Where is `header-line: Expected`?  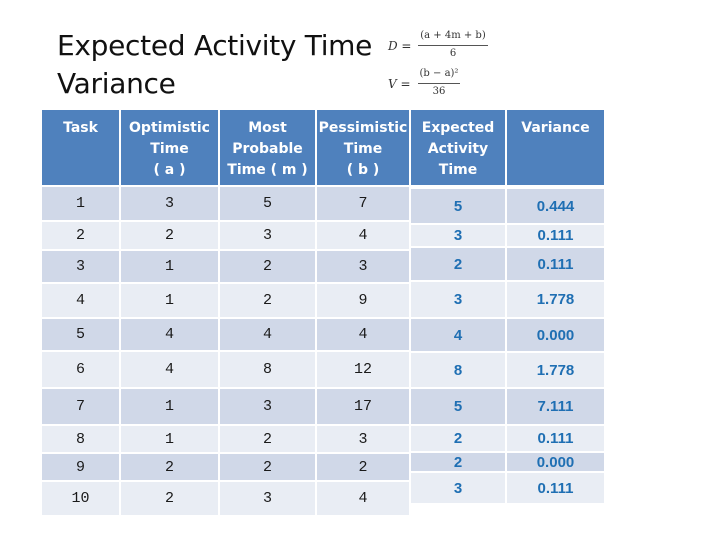
header-line: Expected is located at coordinates (458, 128).